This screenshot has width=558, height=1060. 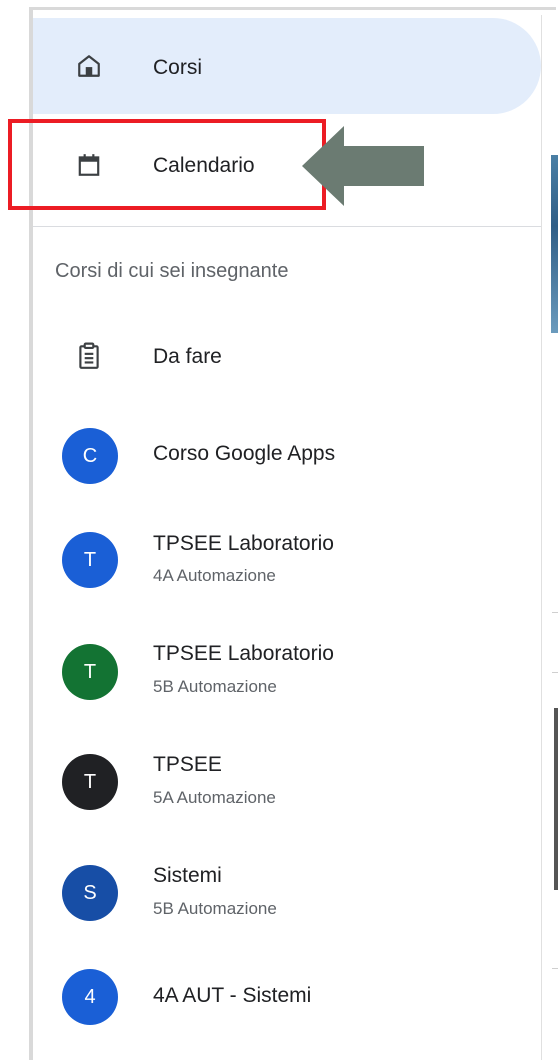 I want to click on course-item: T TPSEE Laboratorio 5B Automazione, so click(x=287, y=674).